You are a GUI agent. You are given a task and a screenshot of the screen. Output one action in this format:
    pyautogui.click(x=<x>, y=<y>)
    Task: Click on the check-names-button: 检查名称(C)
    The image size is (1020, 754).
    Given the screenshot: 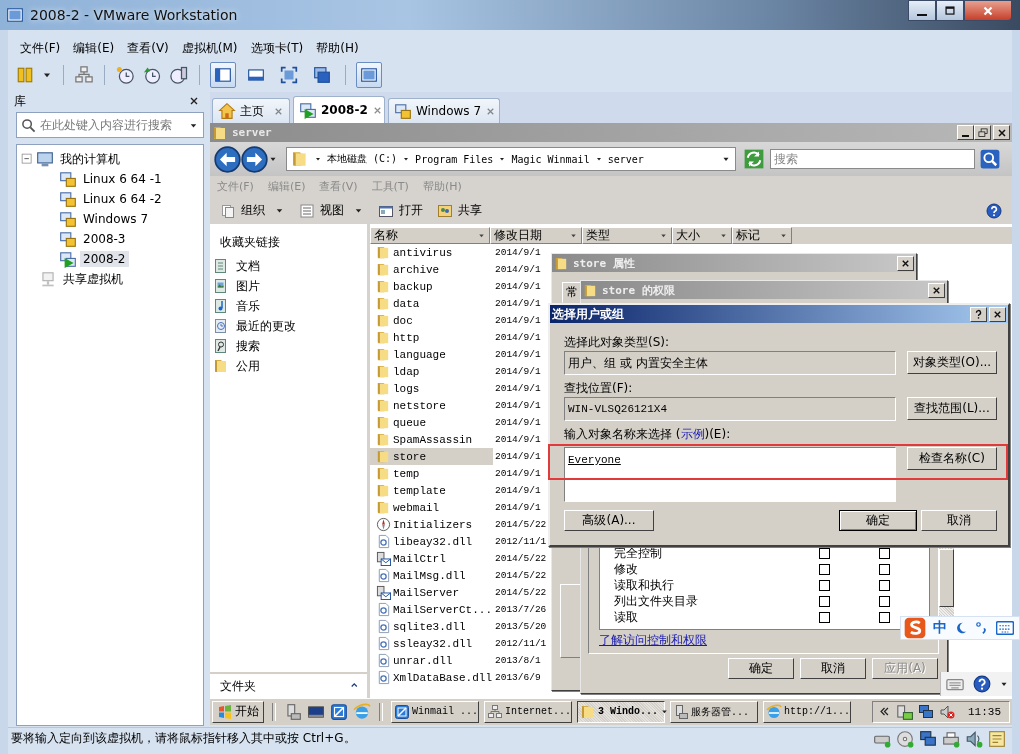 What is the action you would take?
    pyautogui.click(x=952, y=458)
    